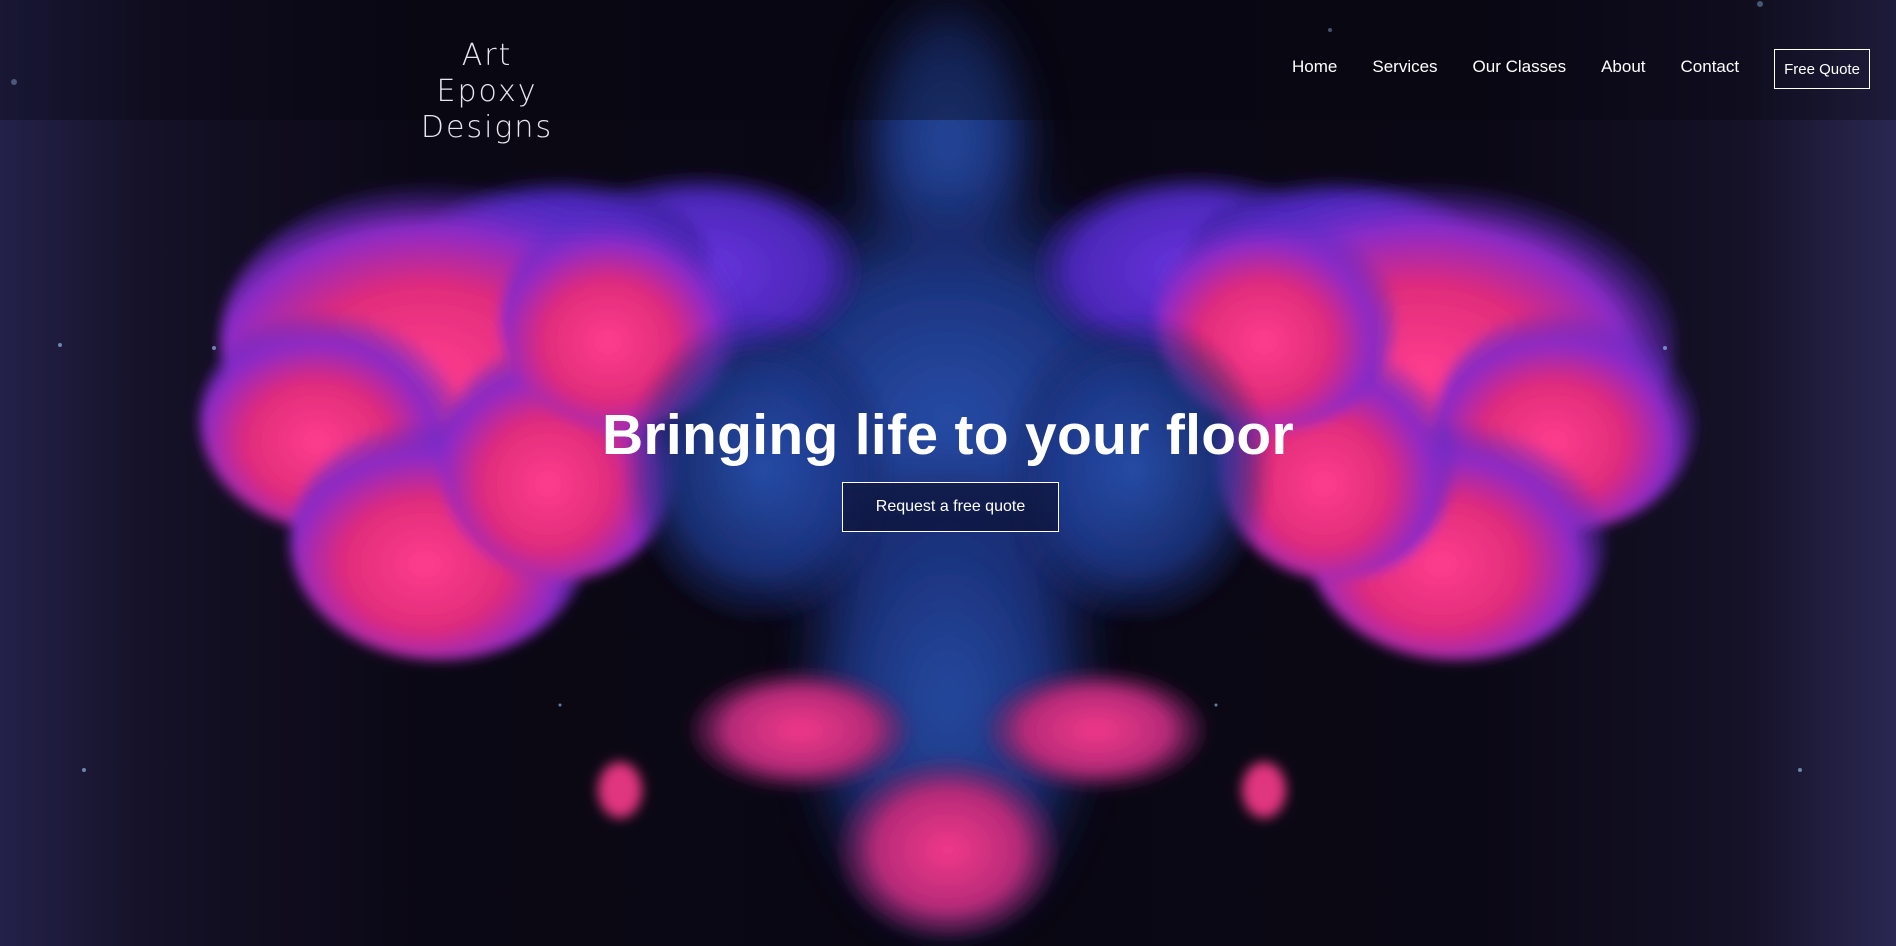 This screenshot has height=946, width=1896. I want to click on hero-headline: Bringing life to your floor, so click(948, 435).